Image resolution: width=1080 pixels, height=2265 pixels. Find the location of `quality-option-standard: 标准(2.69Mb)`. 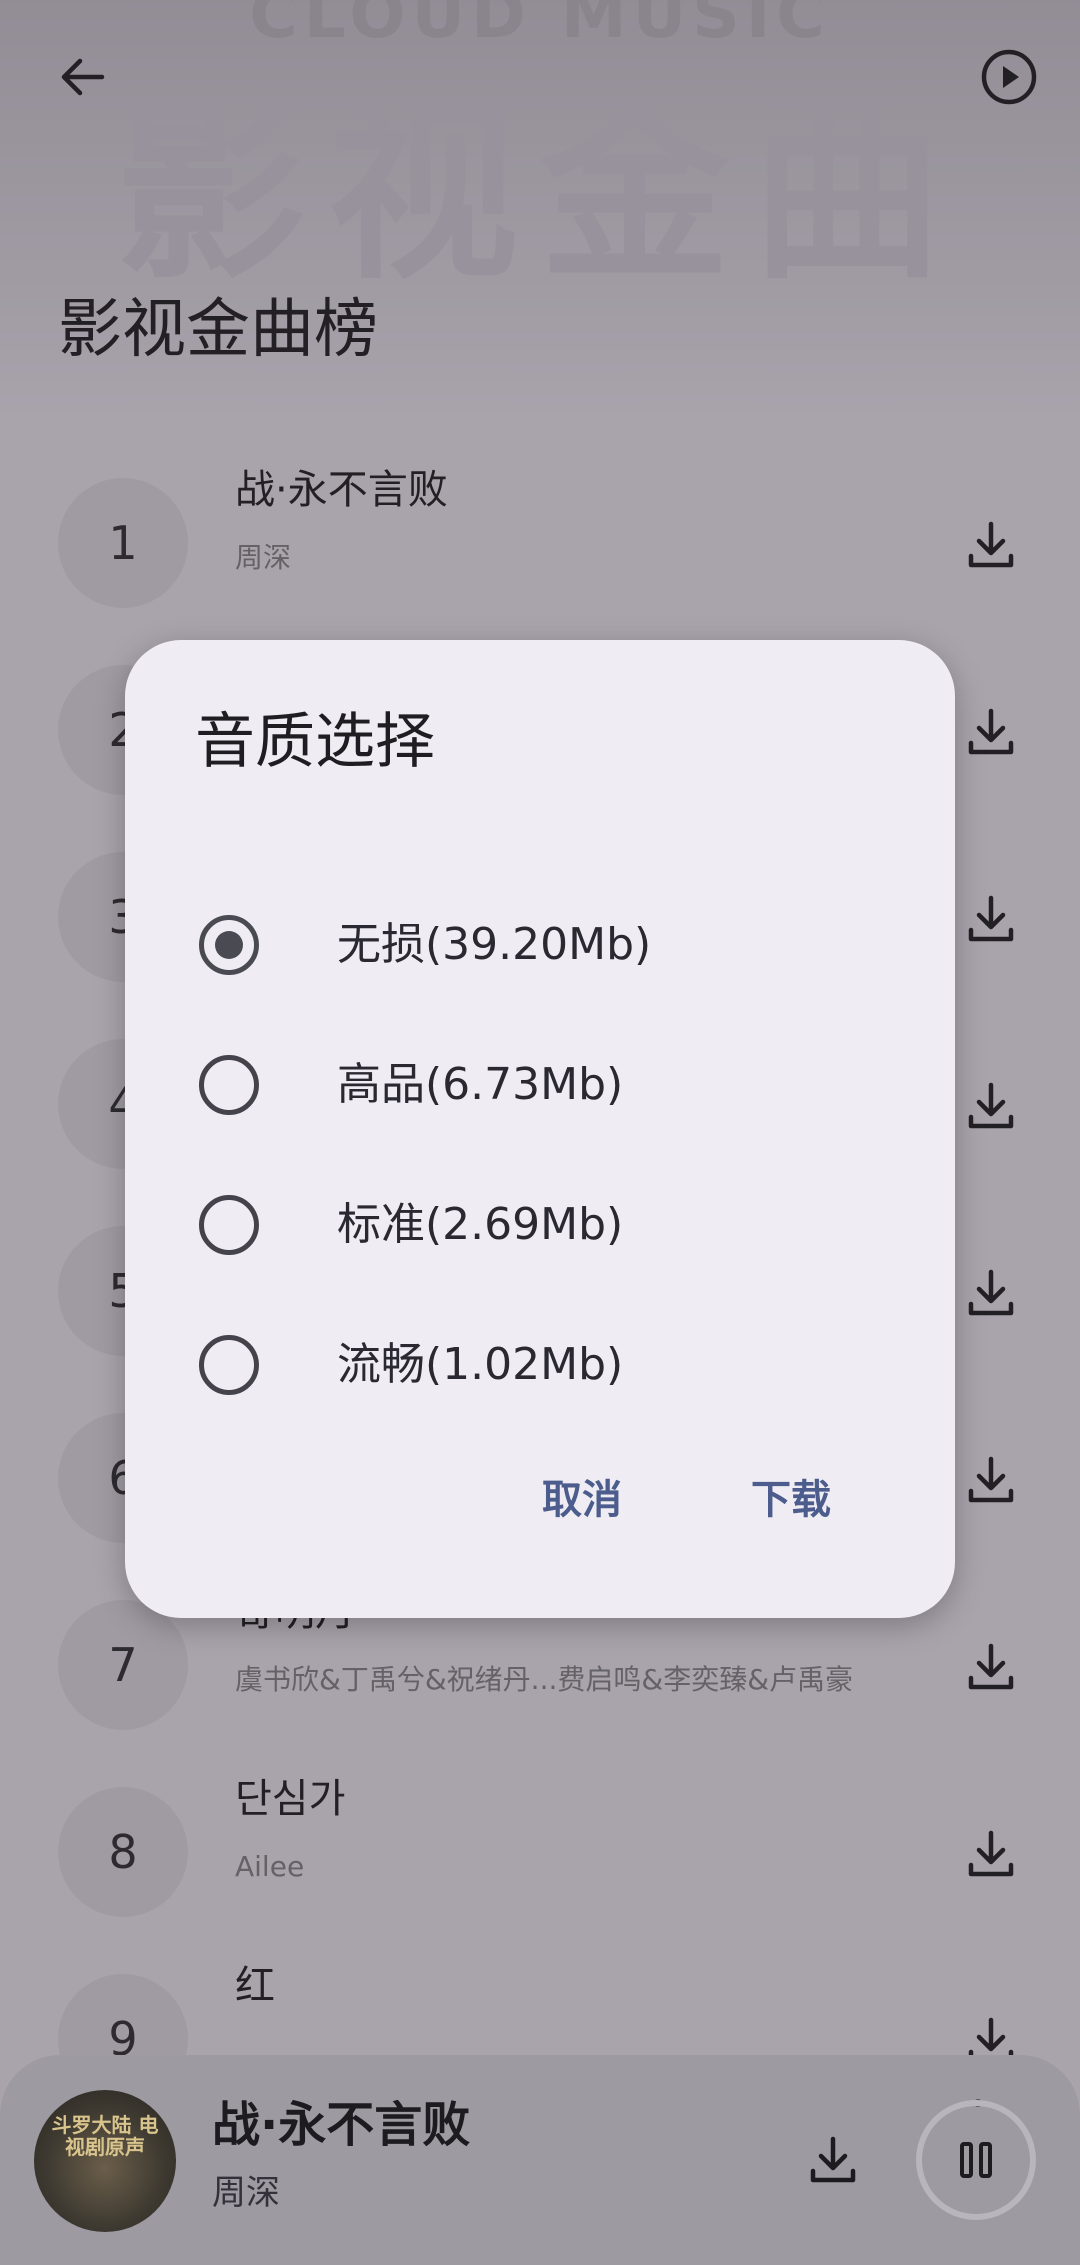

quality-option-standard: 标准(2.69Mb) is located at coordinates (540, 1225).